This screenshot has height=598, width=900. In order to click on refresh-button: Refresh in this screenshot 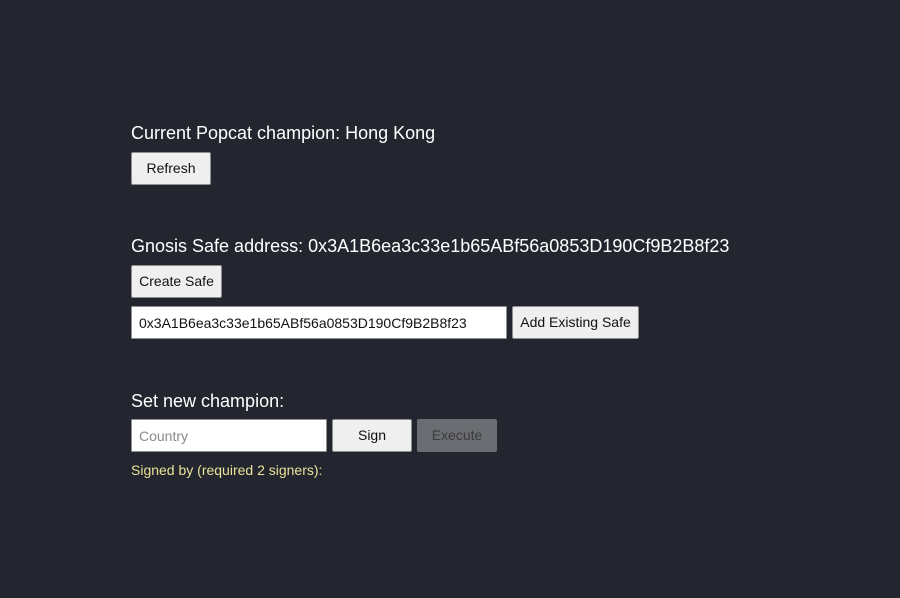, I will do `click(171, 168)`.